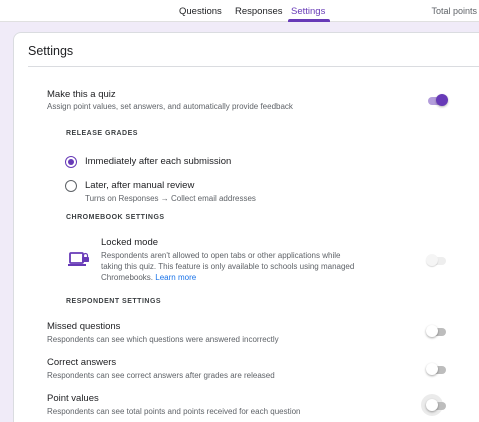 The image size is (479, 422). Describe the element at coordinates (102, 133) in the screenshot. I see `release-grades-heading: RELEASE GRADES` at that location.